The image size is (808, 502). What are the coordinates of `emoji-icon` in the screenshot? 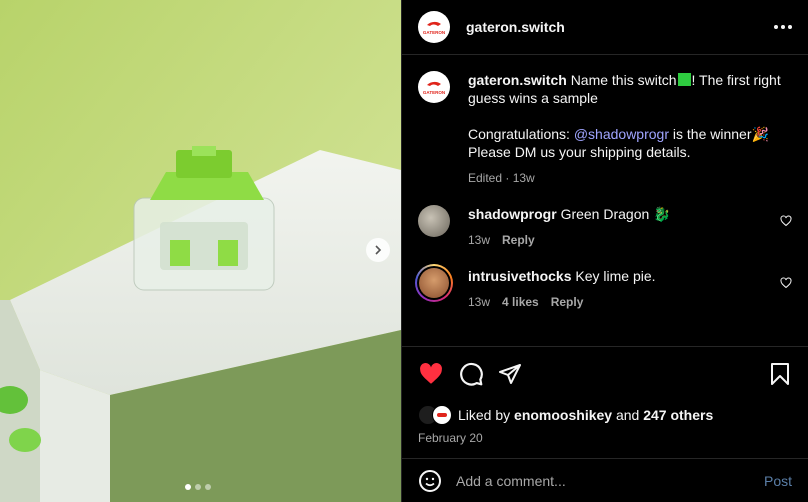 It's located at (430, 481).